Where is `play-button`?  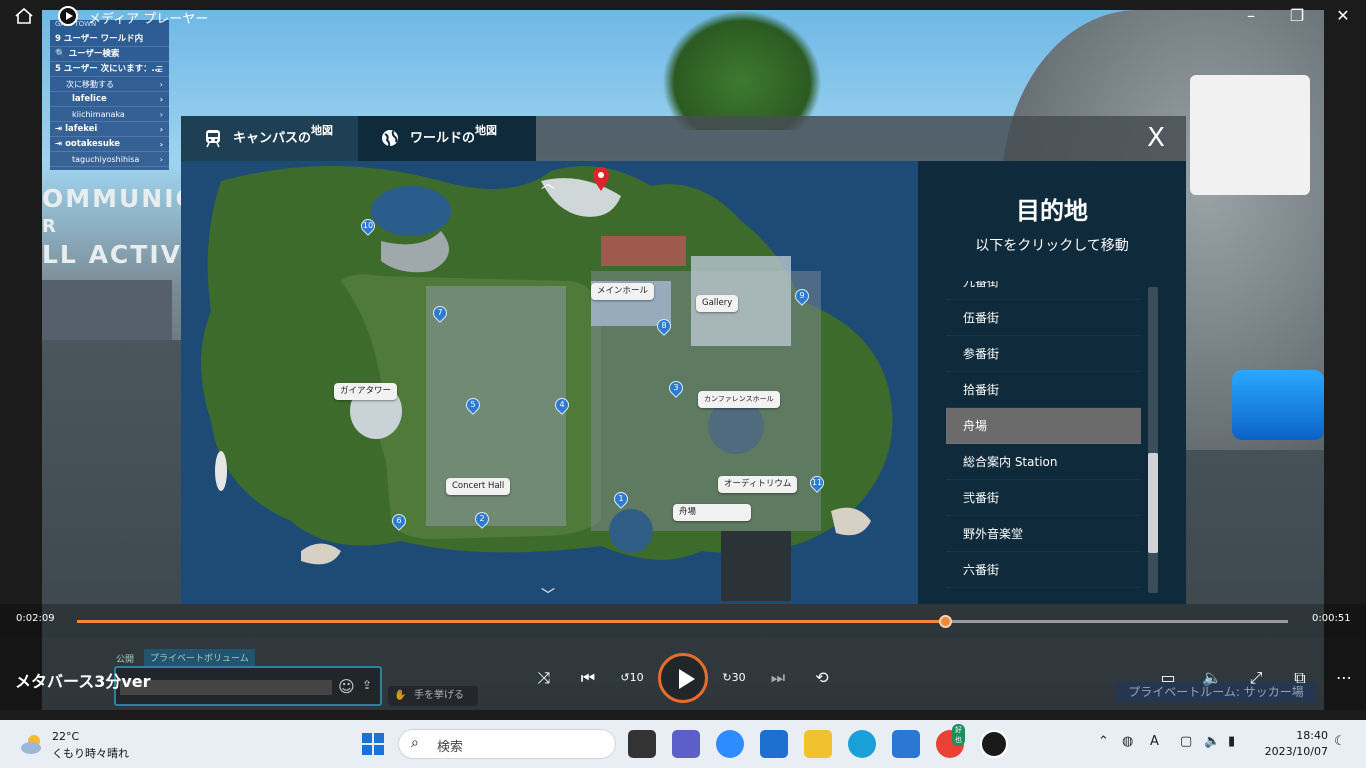
play-button is located at coordinates (683, 678).